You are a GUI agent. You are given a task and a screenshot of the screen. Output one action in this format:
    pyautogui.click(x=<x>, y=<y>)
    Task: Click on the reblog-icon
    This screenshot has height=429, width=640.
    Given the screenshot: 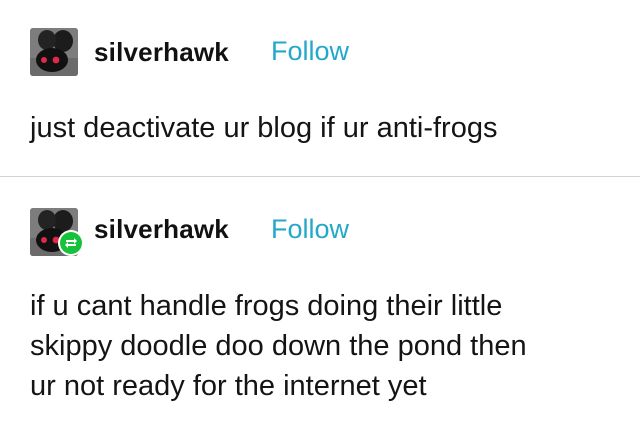 What is the action you would take?
    pyautogui.click(x=71, y=243)
    